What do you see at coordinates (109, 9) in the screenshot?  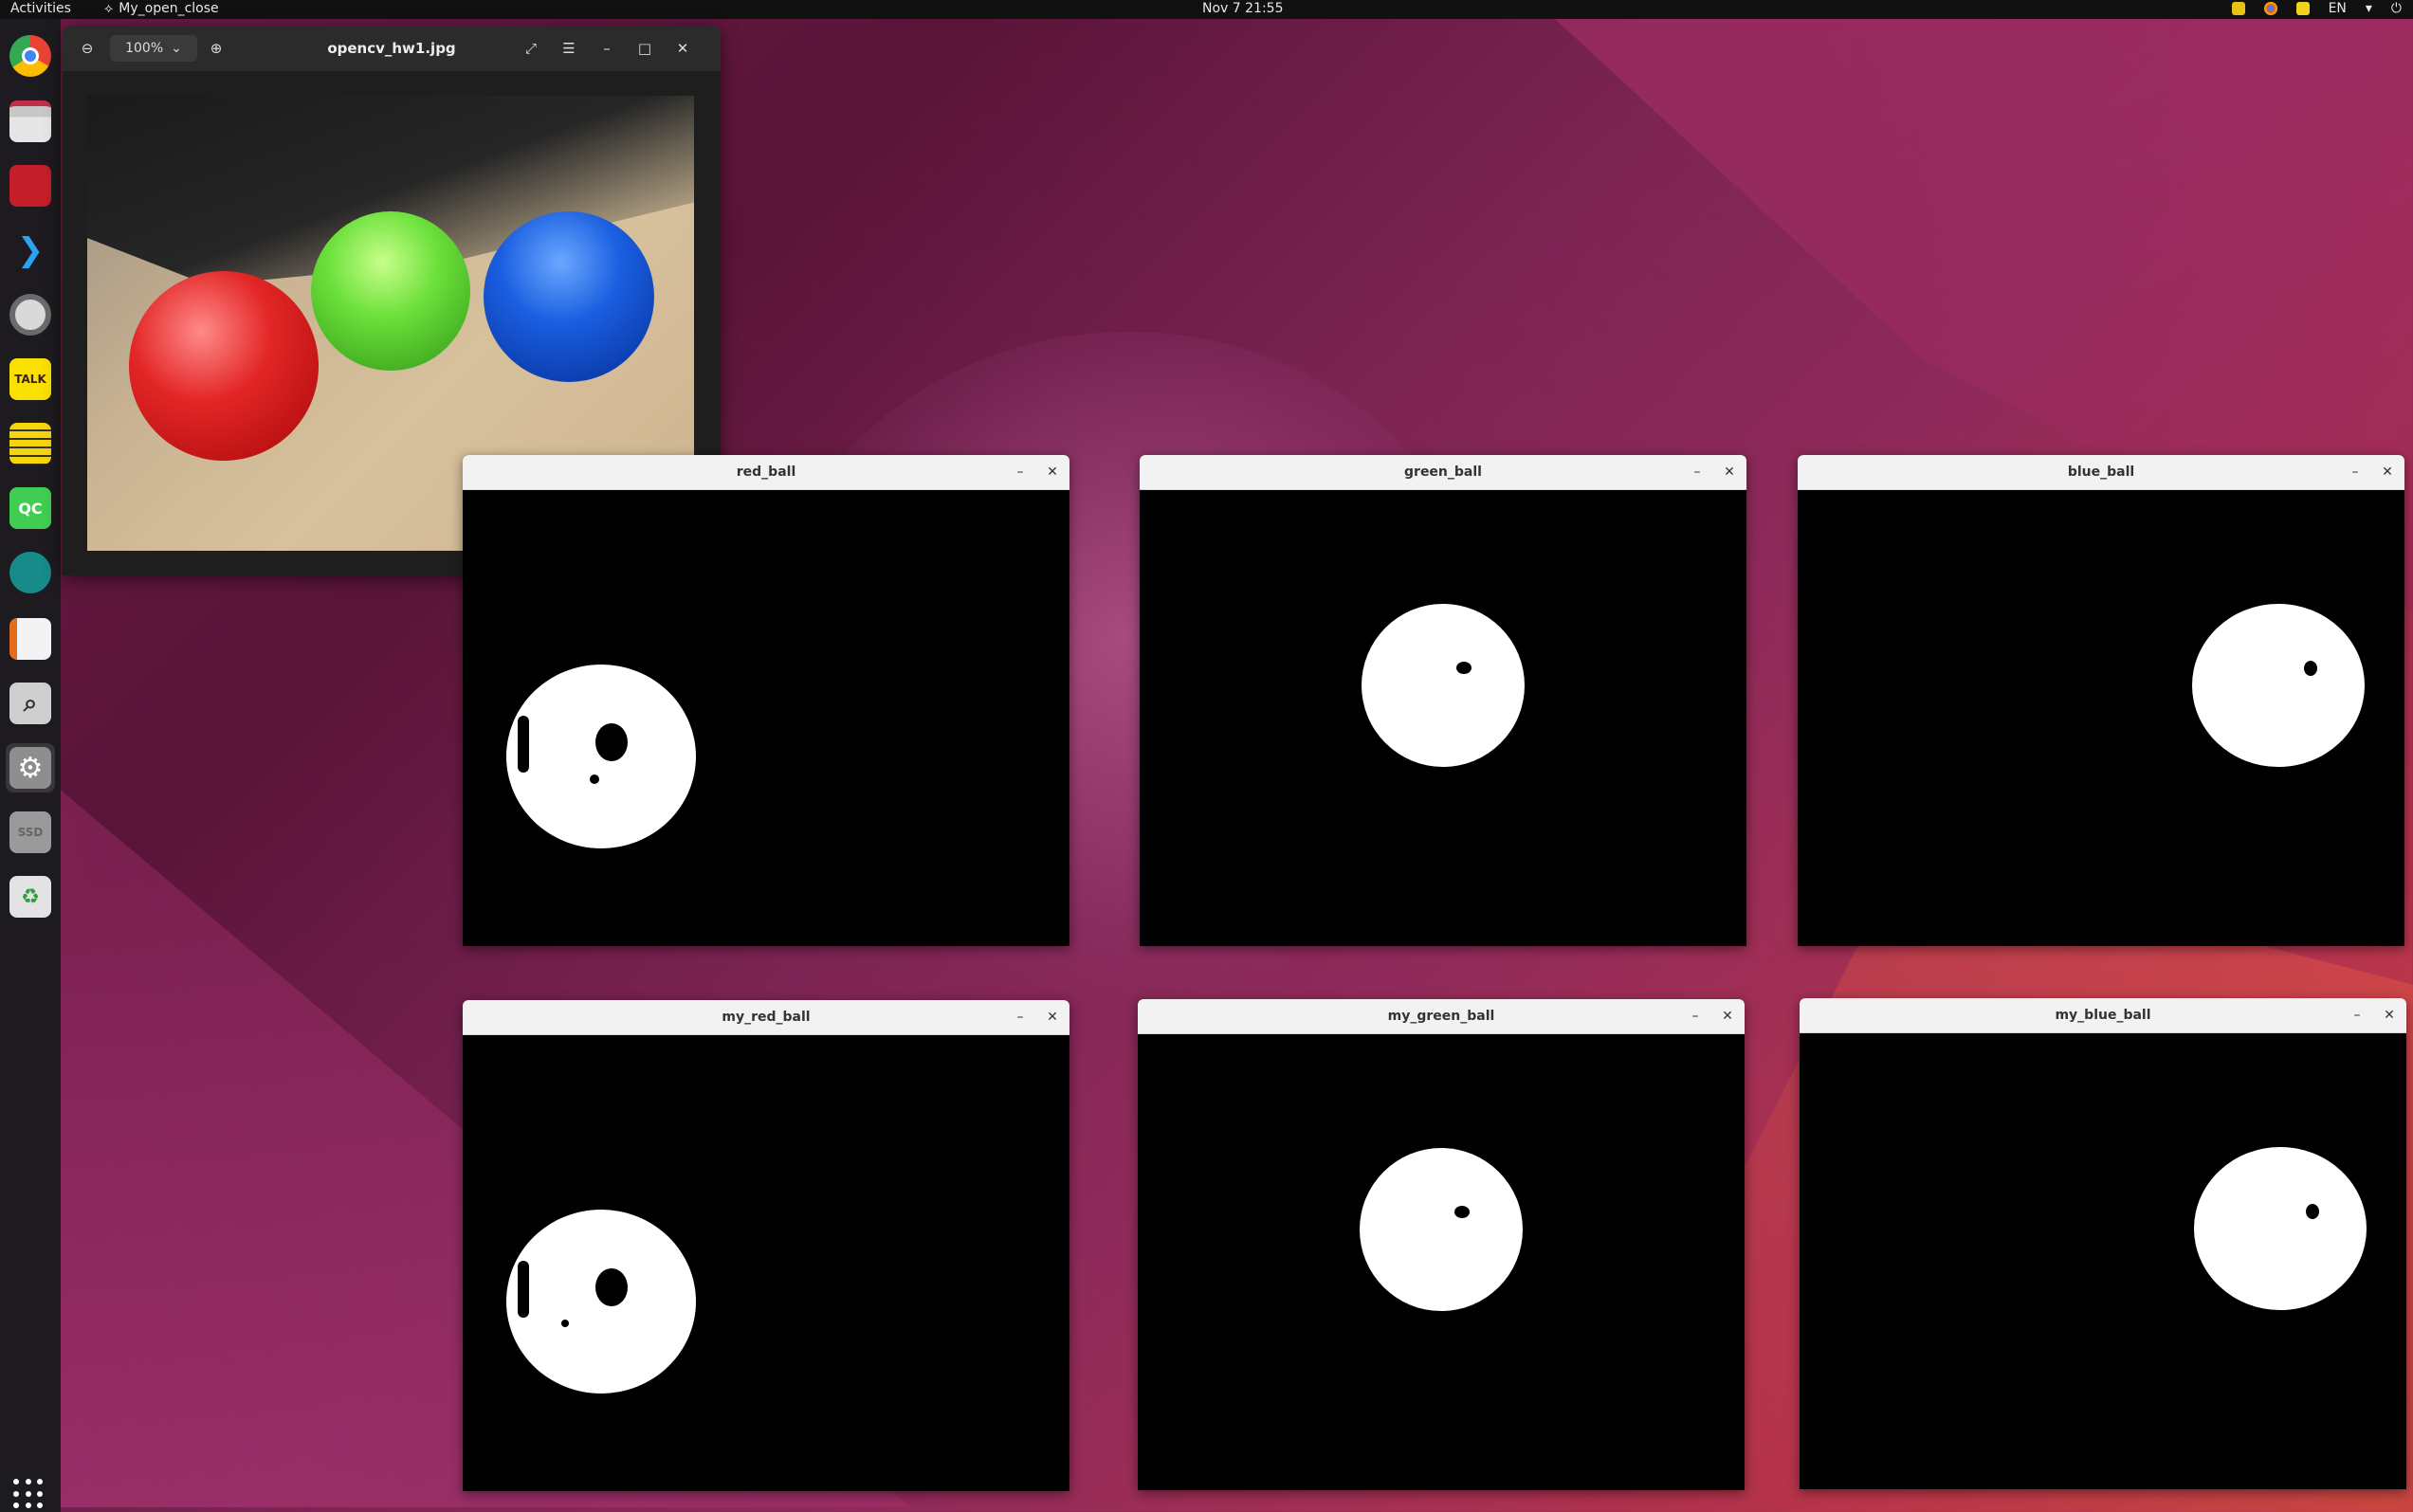 I see `app-icon: ⟡` at bounding box center [109, 9].